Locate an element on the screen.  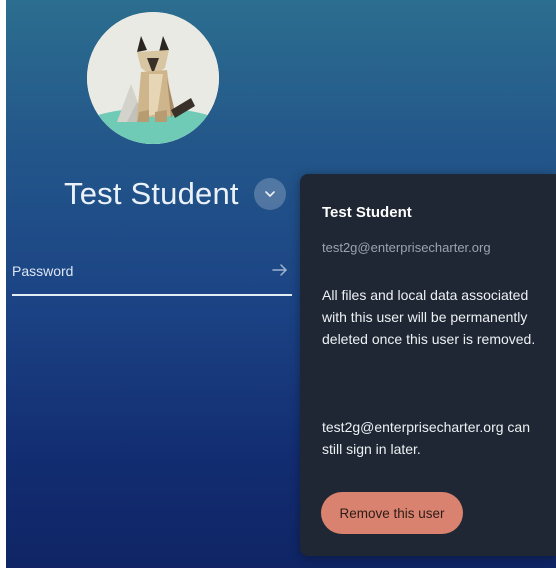
user-options-button is located at coordinates (270, 194).